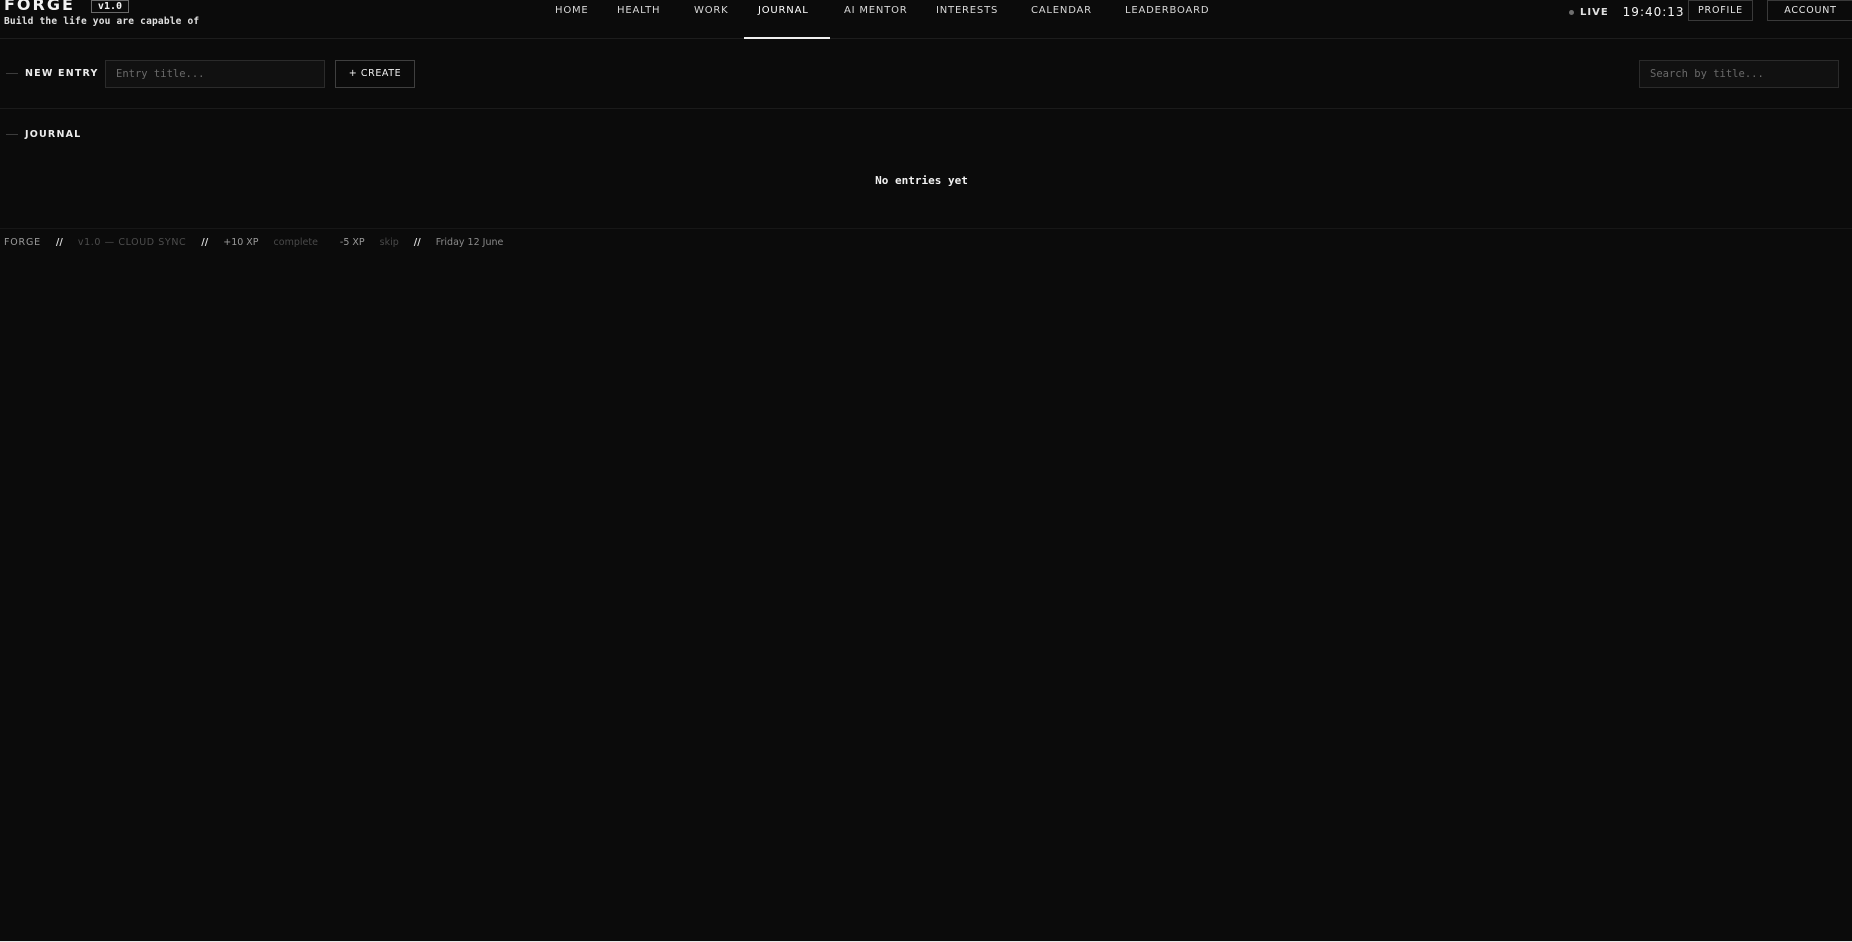 The image size is (1852, 942). I want to click on footer-xp-skip: -5 XP, so click(352, 242).